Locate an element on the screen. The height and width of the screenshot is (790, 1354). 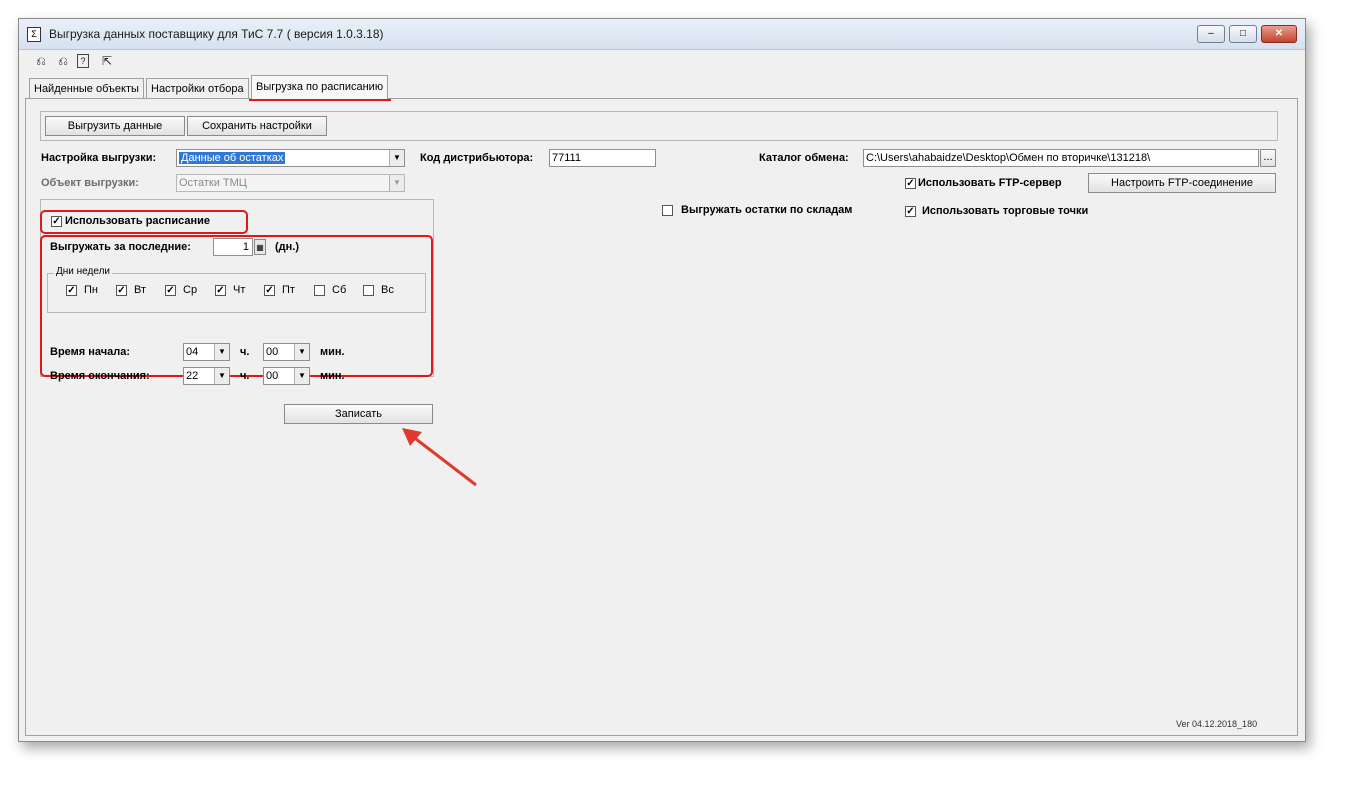
save-settings-button: Сохранить настройки is located at coordinates (257, 126).